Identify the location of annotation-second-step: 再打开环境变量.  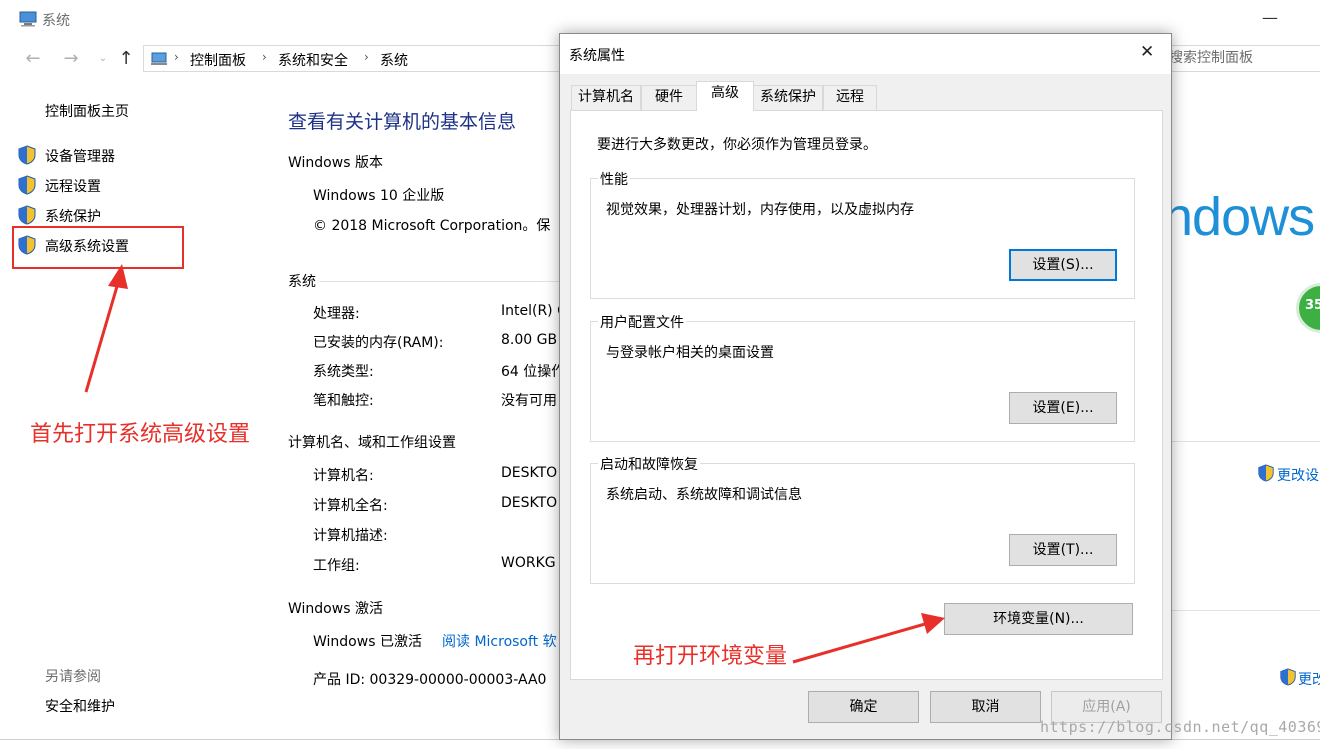
(710, 656).